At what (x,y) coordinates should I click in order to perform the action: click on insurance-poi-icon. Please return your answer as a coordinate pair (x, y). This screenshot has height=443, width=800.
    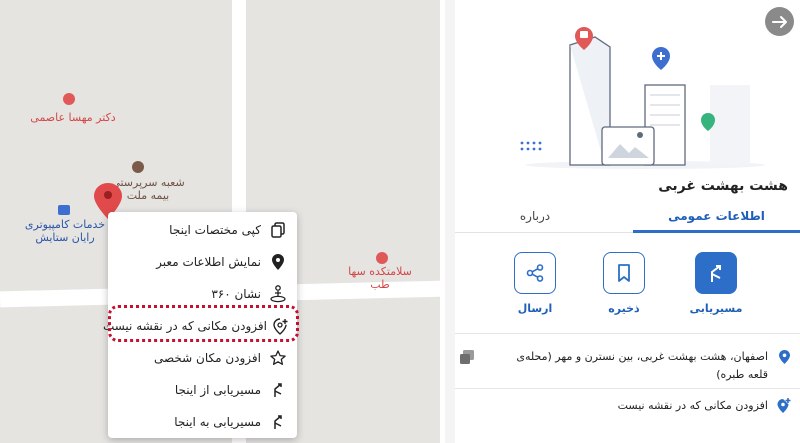
    Looking at the image, I should click on (138, 167).